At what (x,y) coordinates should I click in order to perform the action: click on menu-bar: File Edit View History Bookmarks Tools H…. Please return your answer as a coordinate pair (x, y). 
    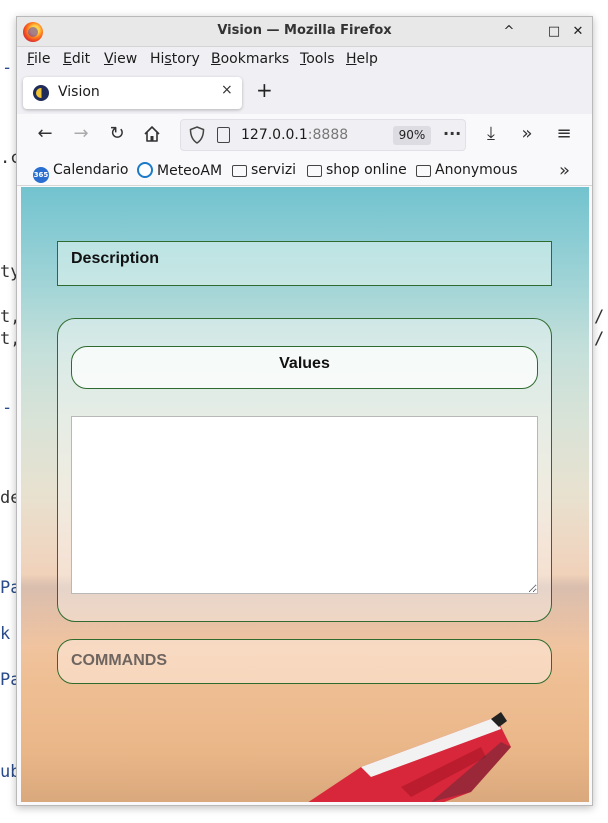
    Looking at the image, I should click on (304, 59).